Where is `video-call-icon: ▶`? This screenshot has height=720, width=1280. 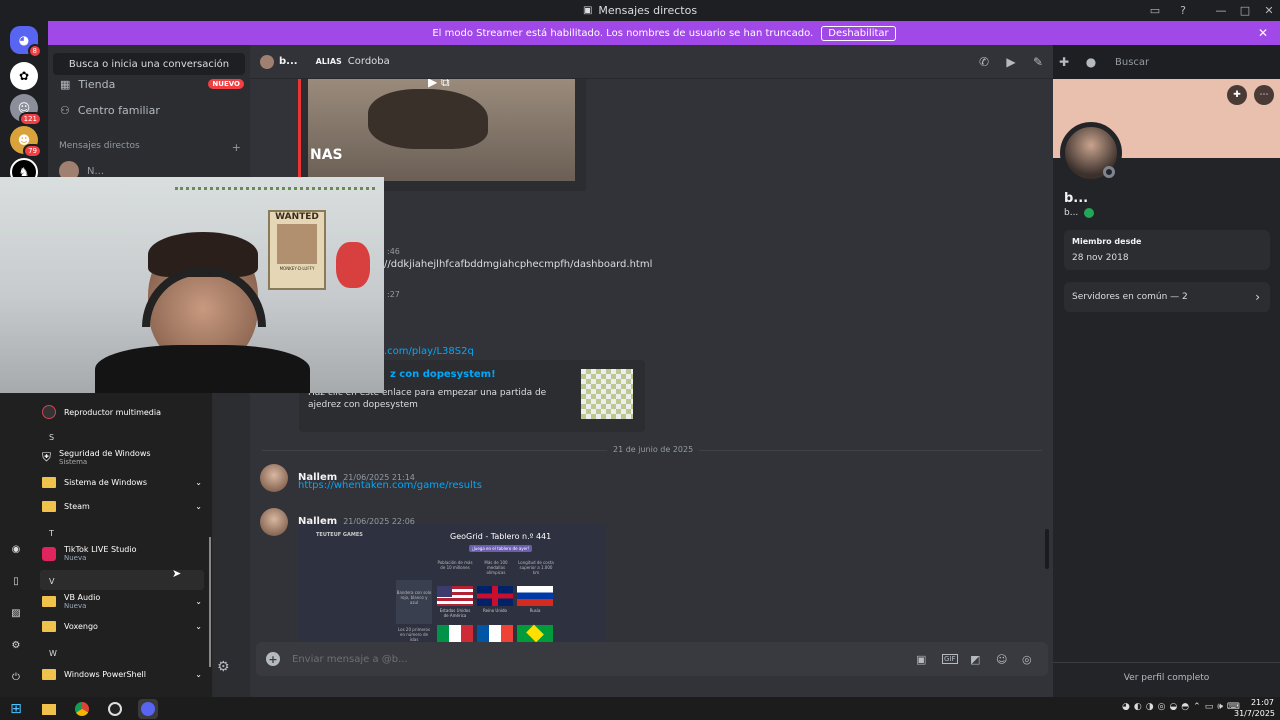 video-call-icon: ▶ is located at coordinates (1011, 62).